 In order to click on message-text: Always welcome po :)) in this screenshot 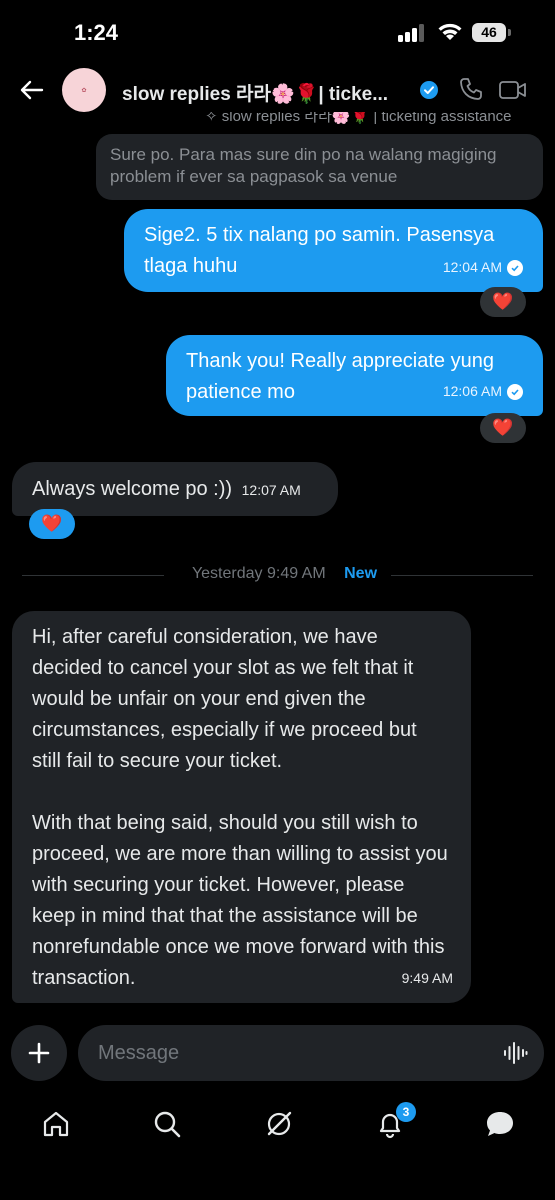, I will do `click(132, 489)`.